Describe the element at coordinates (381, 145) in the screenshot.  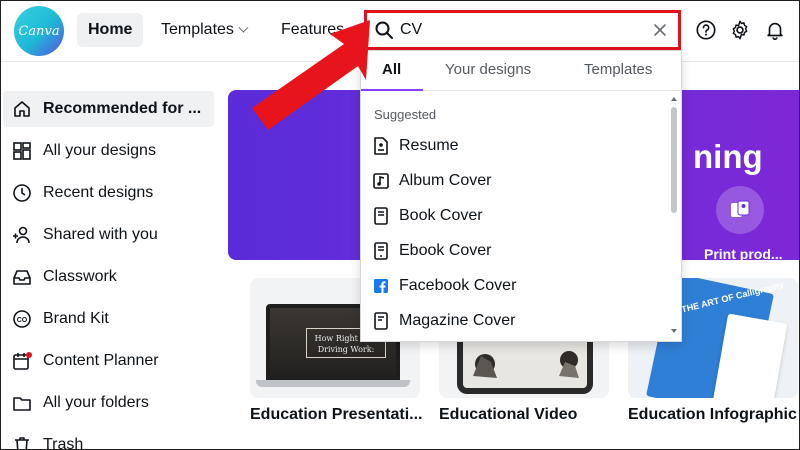
I see `document-icon` at that location.